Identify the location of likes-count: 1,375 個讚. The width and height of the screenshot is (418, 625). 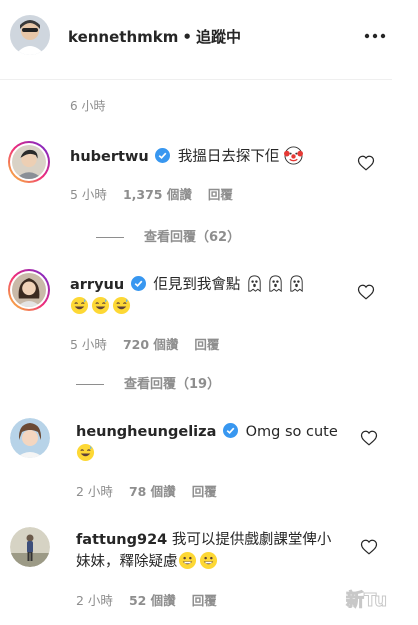
(157, 194).